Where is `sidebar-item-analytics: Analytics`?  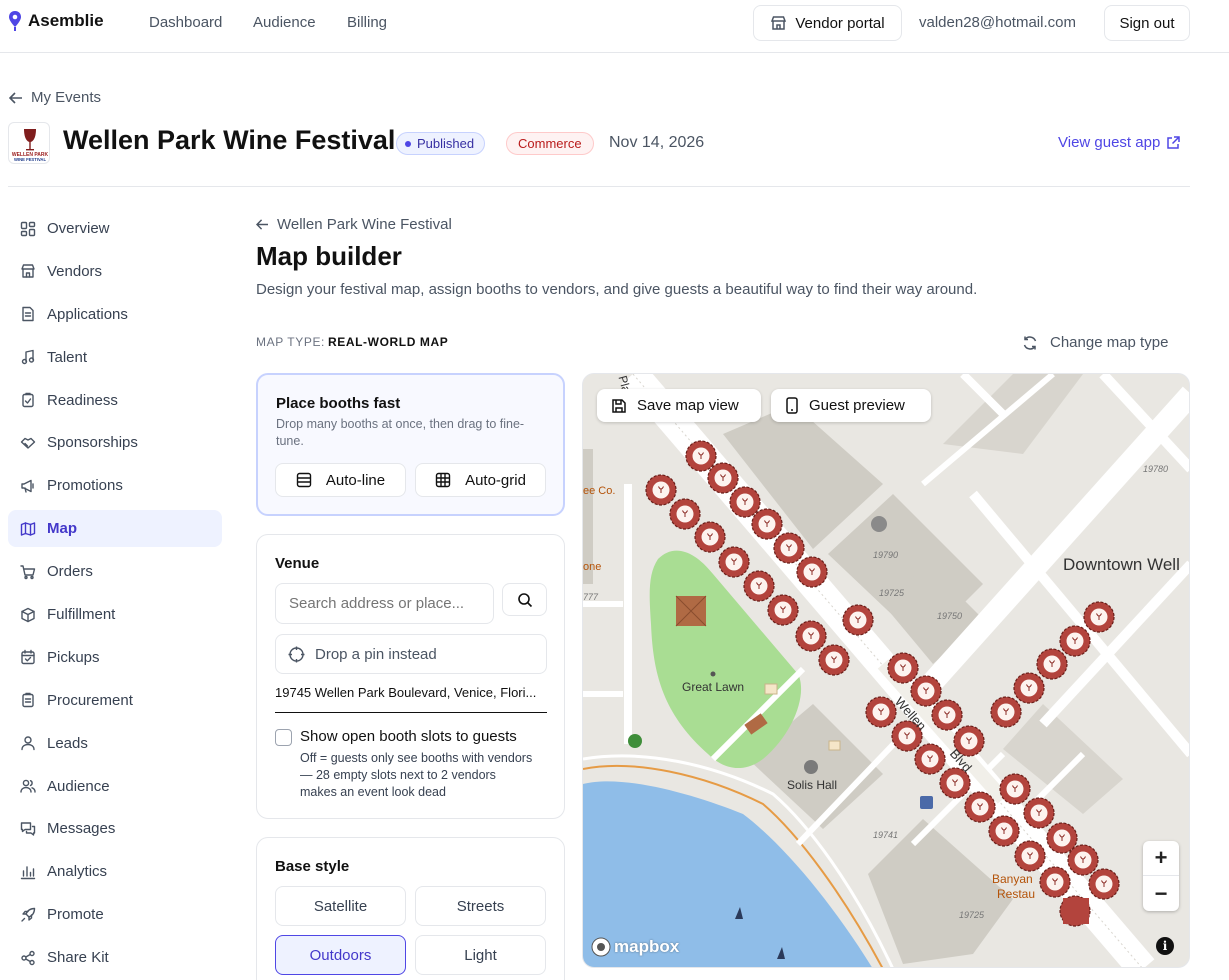 sidebar-item-analytics: Analytics is located at coordinates (115, 871).